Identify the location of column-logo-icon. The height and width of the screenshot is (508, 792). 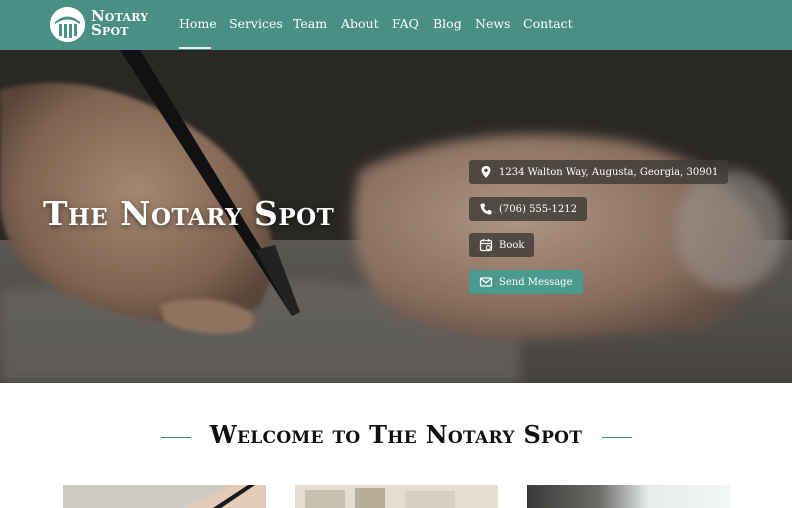
(67, 24).